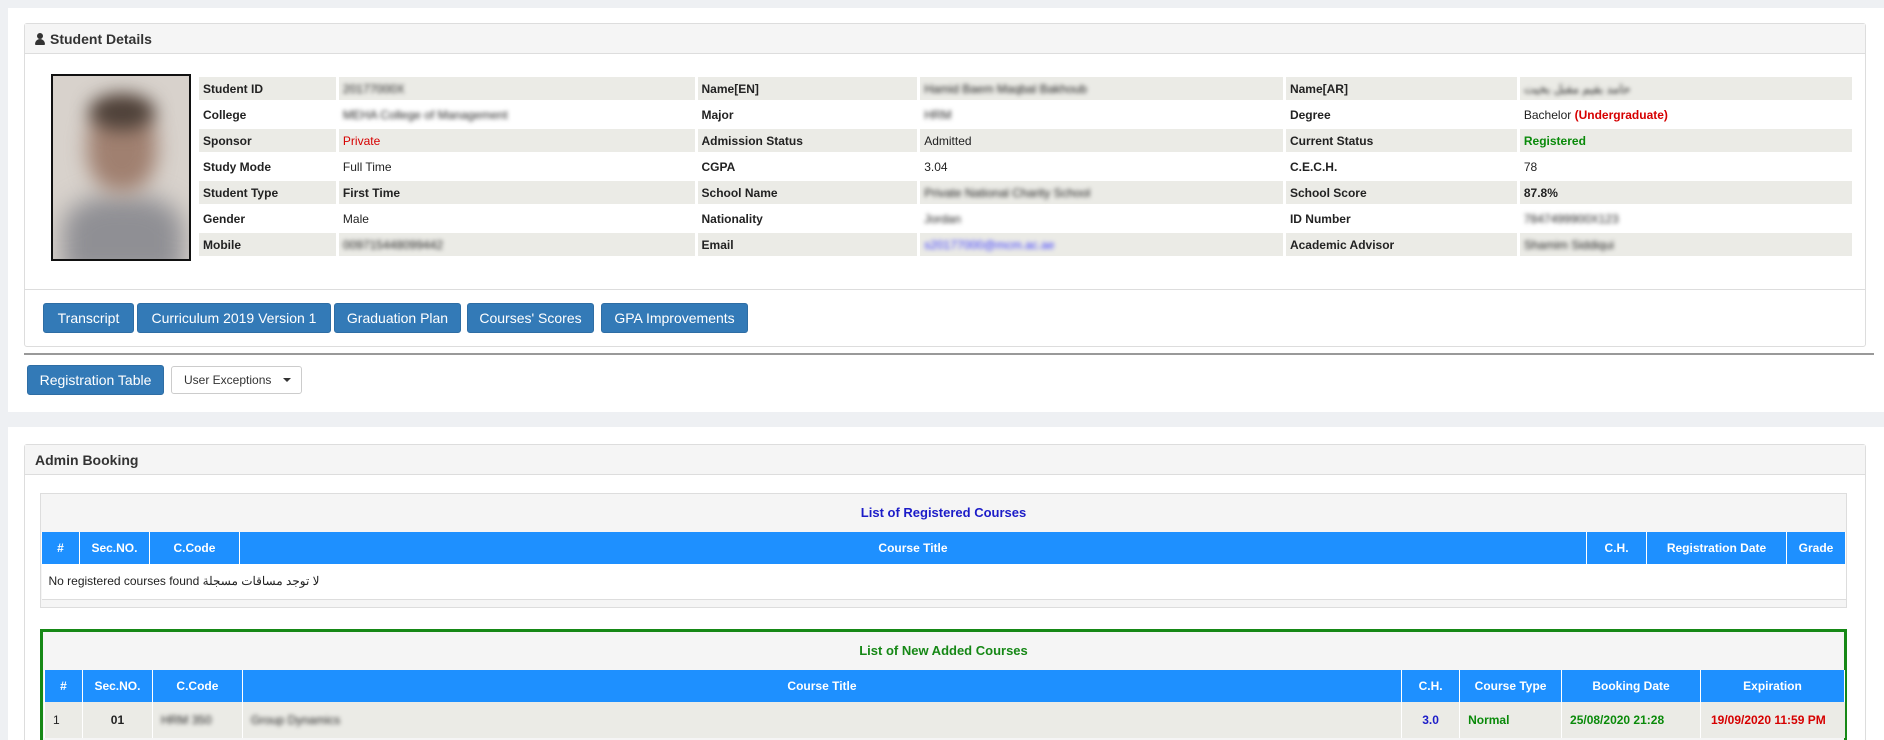 This screenshot has width=1884, height=740. Describe the element at coordinates (1716, 548) in the screenshot. I see `registered-col-header: Registration Date` at that location.